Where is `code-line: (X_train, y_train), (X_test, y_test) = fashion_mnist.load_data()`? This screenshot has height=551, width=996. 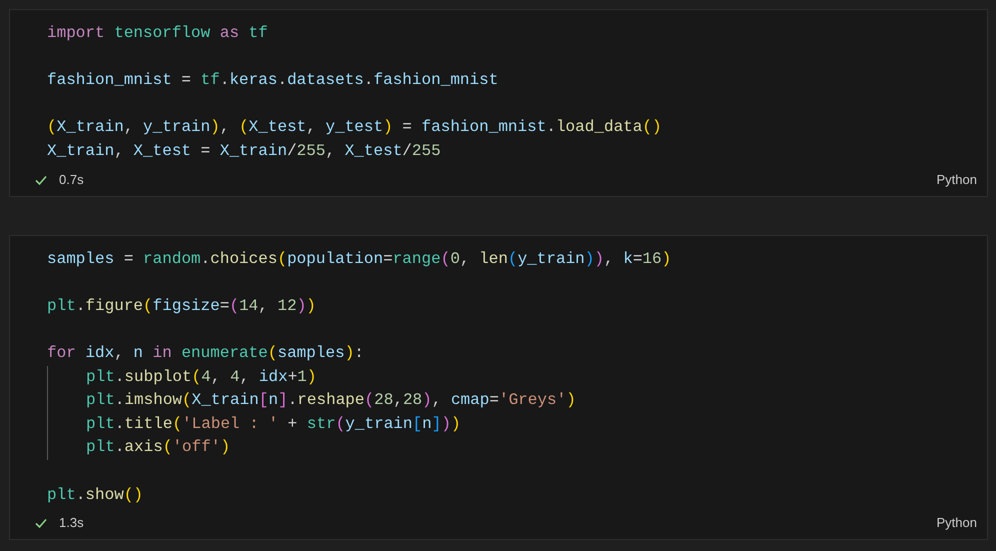
code-line: (X_train, y_train), (X_test, y_test) = fashion_mnist.load_data() is located at coordinates (354, 127).